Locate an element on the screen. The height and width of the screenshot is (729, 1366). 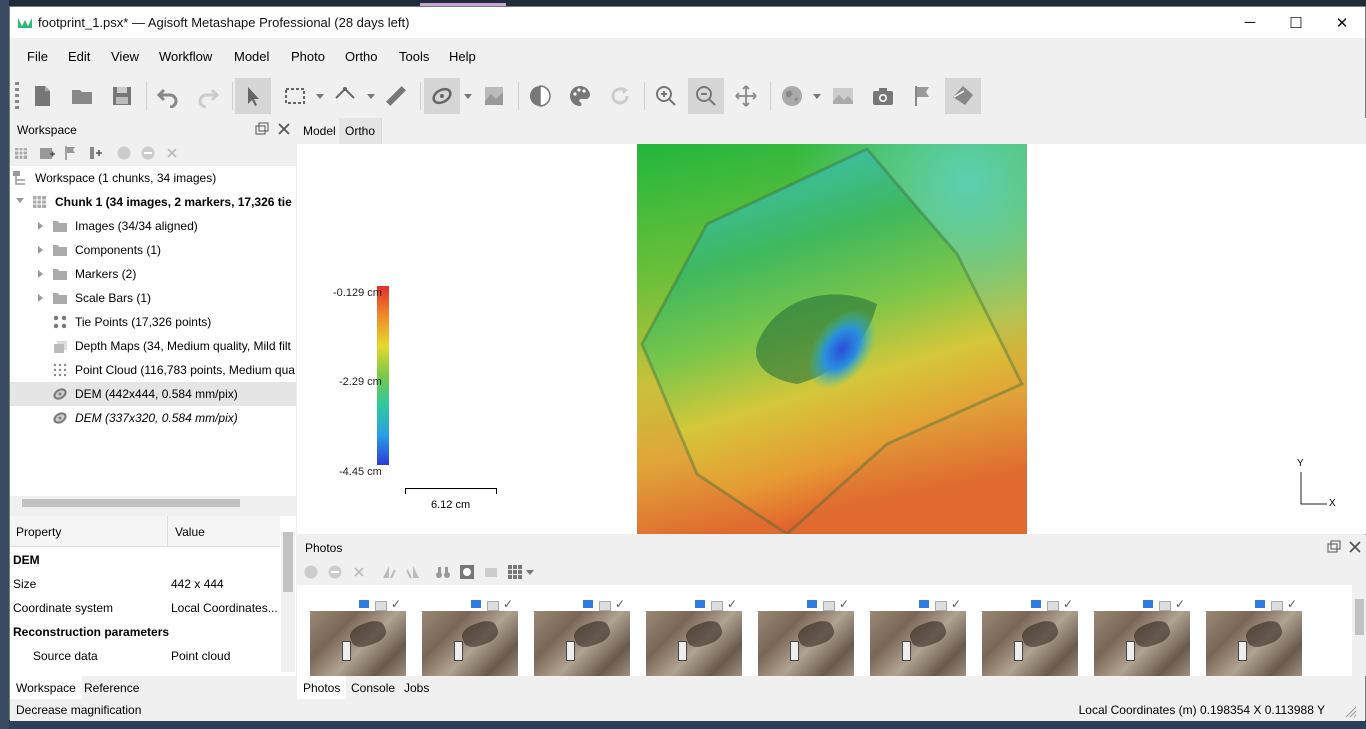
minimize-button: ─ is located at coordinates (1250, 22).